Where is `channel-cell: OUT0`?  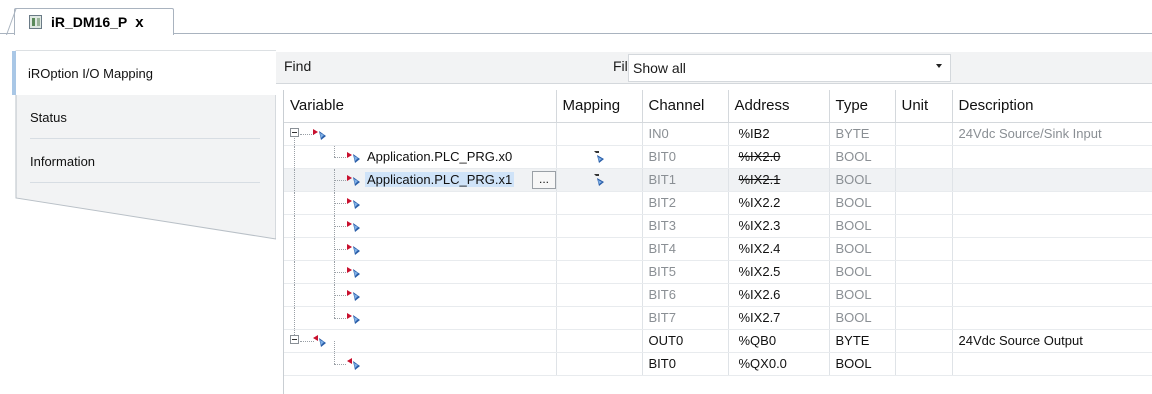
channel-cell: OUT0 is located at coordinates (685, 341).